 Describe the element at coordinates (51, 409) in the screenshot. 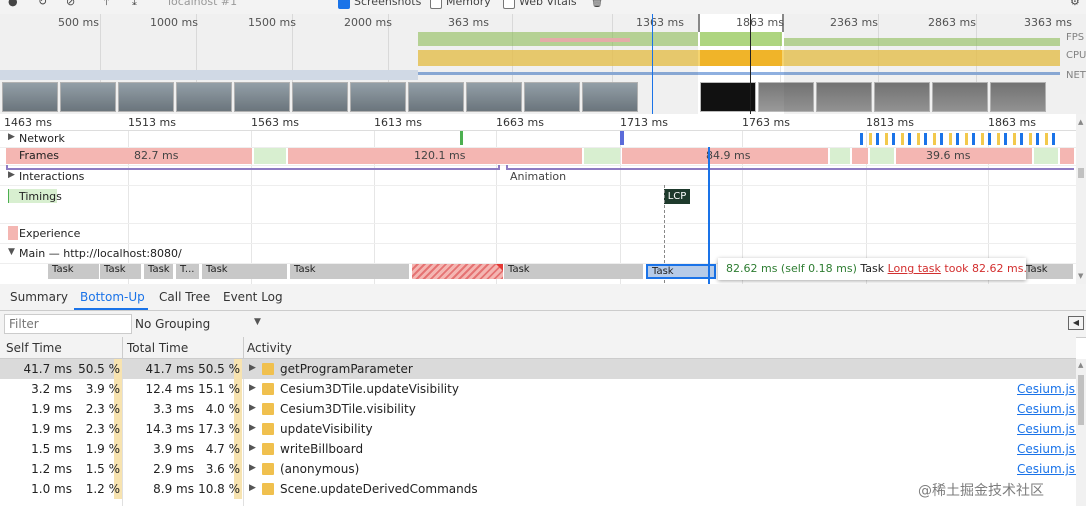

I see `self-time-cell: 1.9 ms` at that location.